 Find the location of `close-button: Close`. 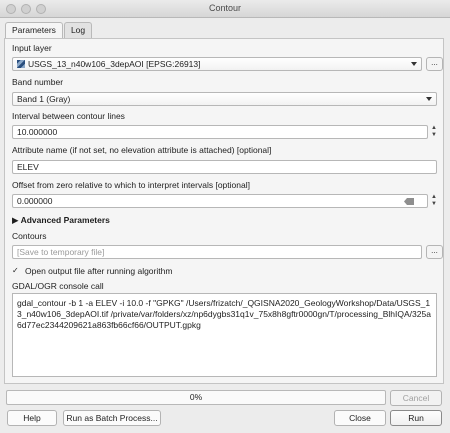

close-button: Close is located at coordinates (360, 418).